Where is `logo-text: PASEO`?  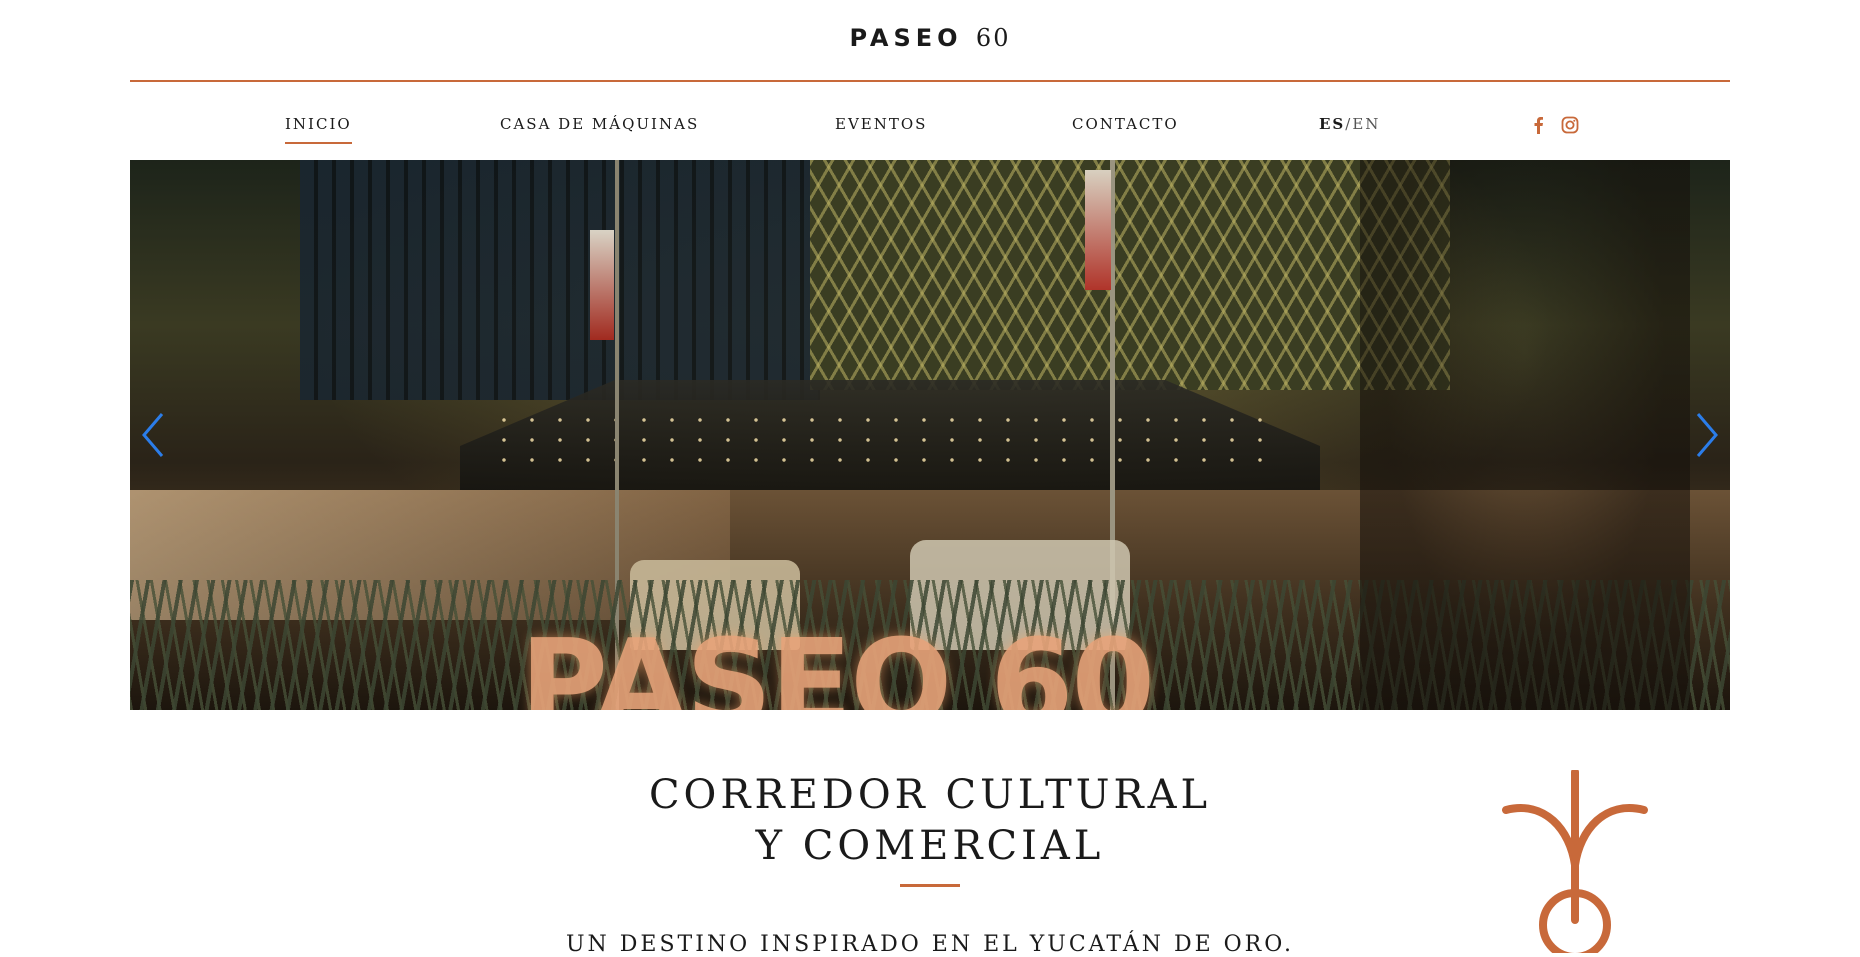
logo-text: PASEO is located at coordinates (906, 38).